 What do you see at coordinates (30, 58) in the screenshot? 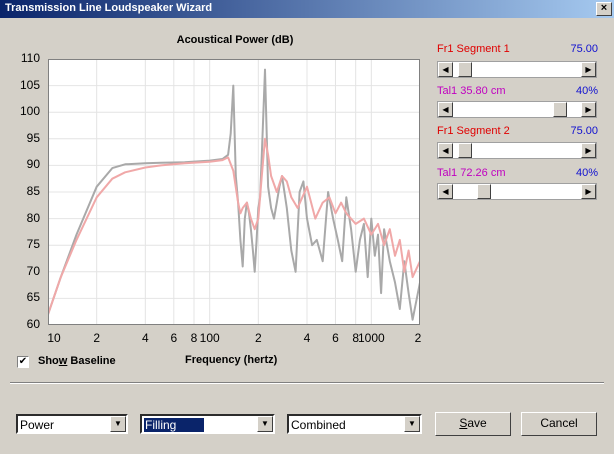
I see `y-tick-label: 110` at bounding box center [30, 58].